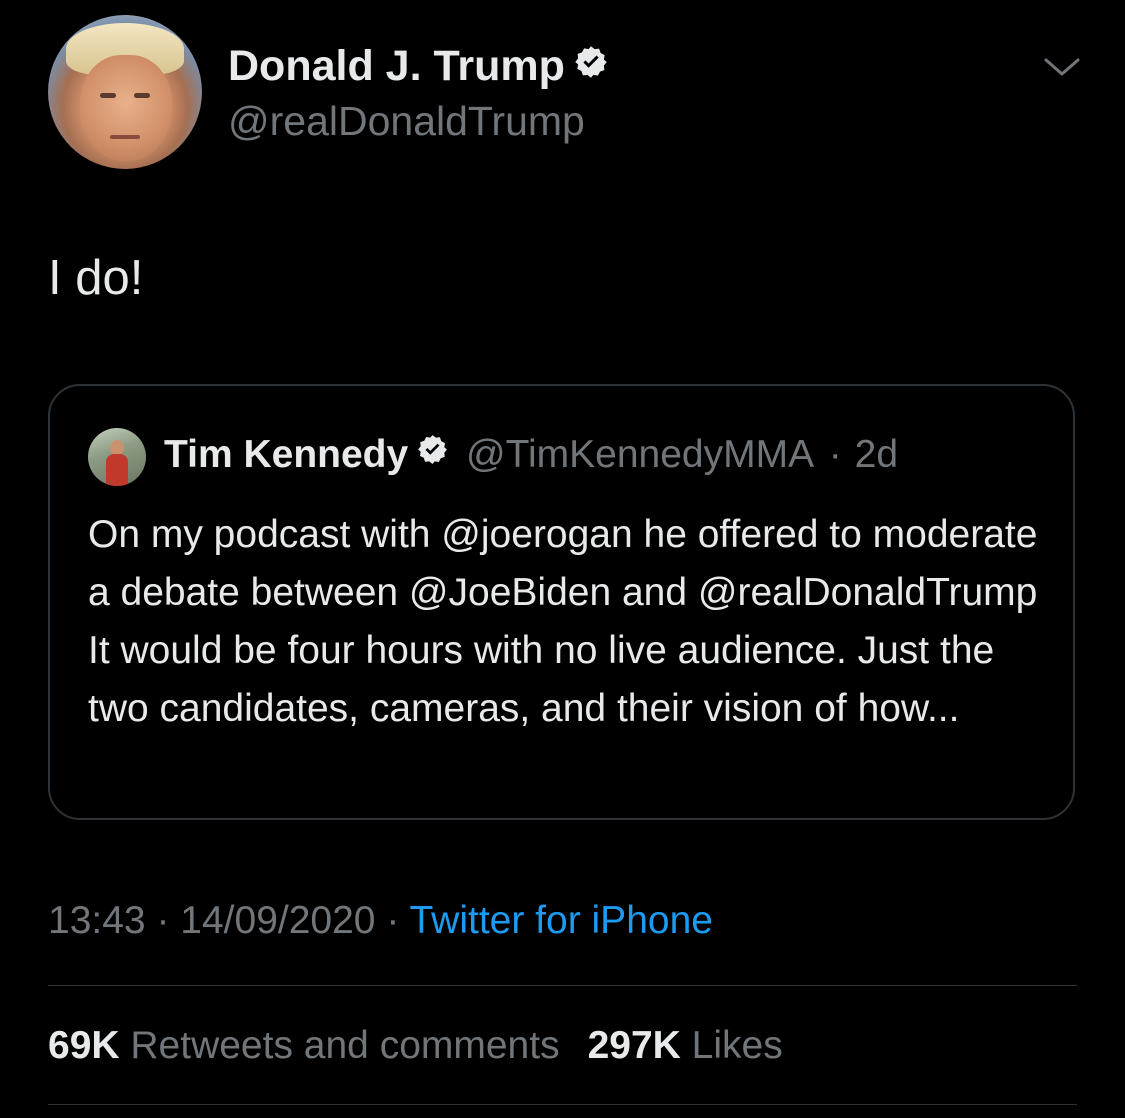 Image resolution: width=1125 pixels, height=1118 pixels. I want to click on author-handle: @realDonaldTrump, so click(406, 121).